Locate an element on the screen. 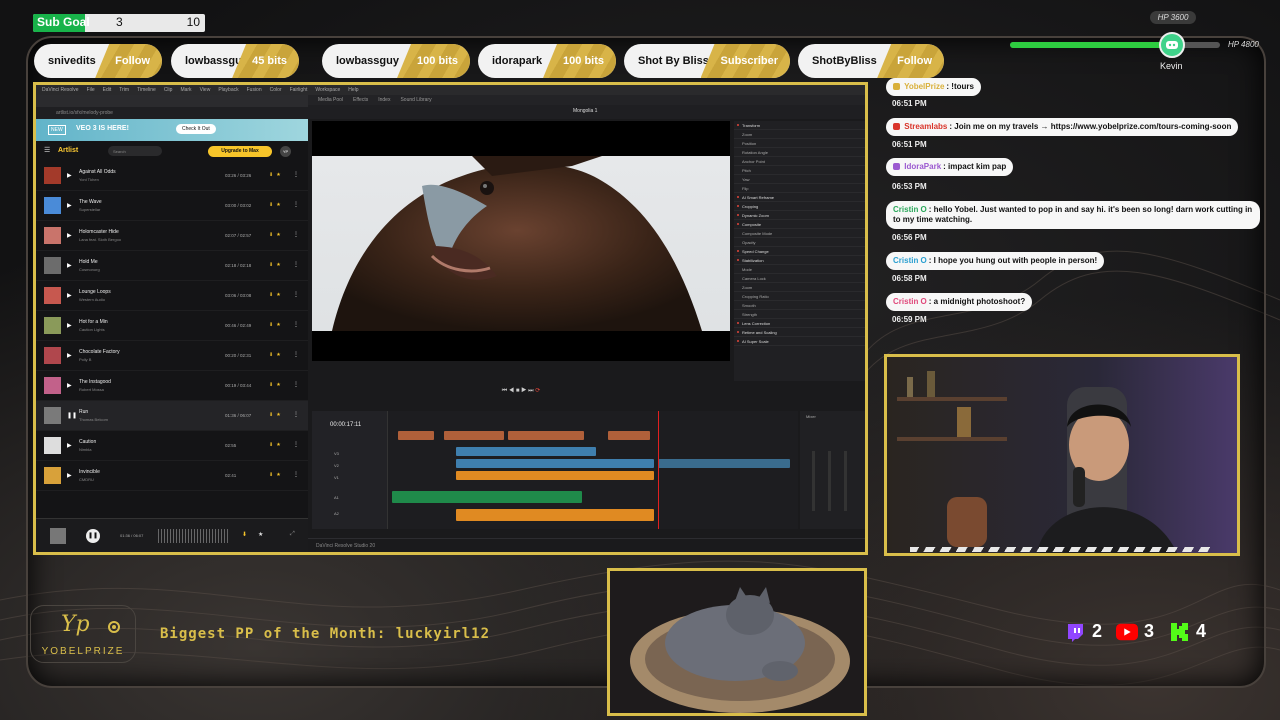 The height and width of the screenshot is (720, 1280). window-menu-item: Edit is located at coordinates (107, 90).